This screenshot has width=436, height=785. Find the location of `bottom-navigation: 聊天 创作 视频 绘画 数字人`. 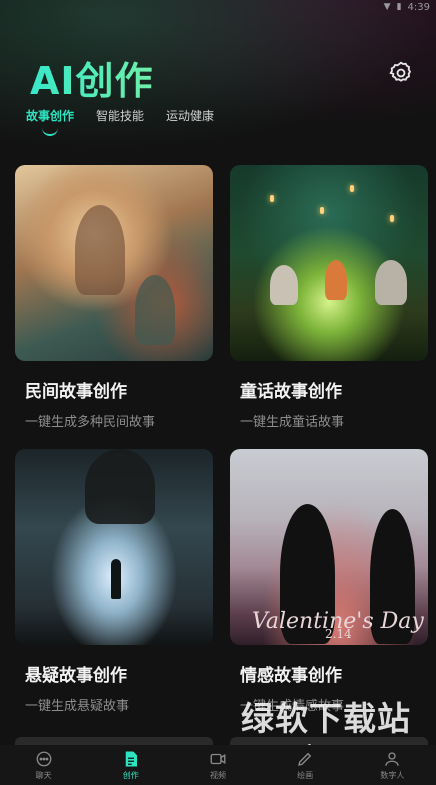

bottom-navigation: 聊天 创作 视频 绘画 数字人 is located at coordinates (218, 765).